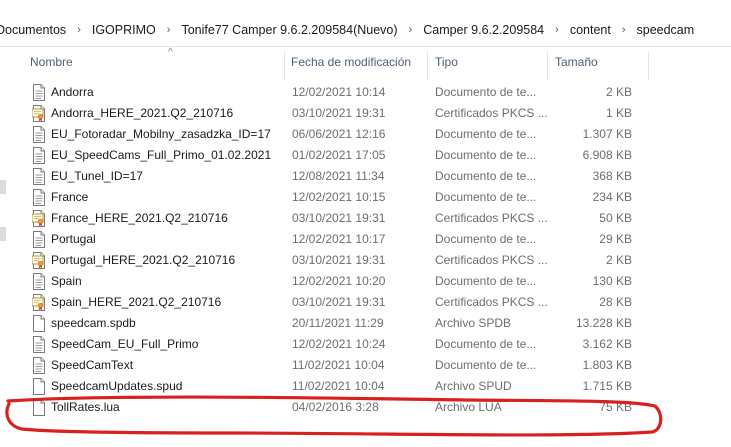  Describe the element at coordinates (473, 386) in the screenshot. I see `file-type: Archivo SPUD` at that location.